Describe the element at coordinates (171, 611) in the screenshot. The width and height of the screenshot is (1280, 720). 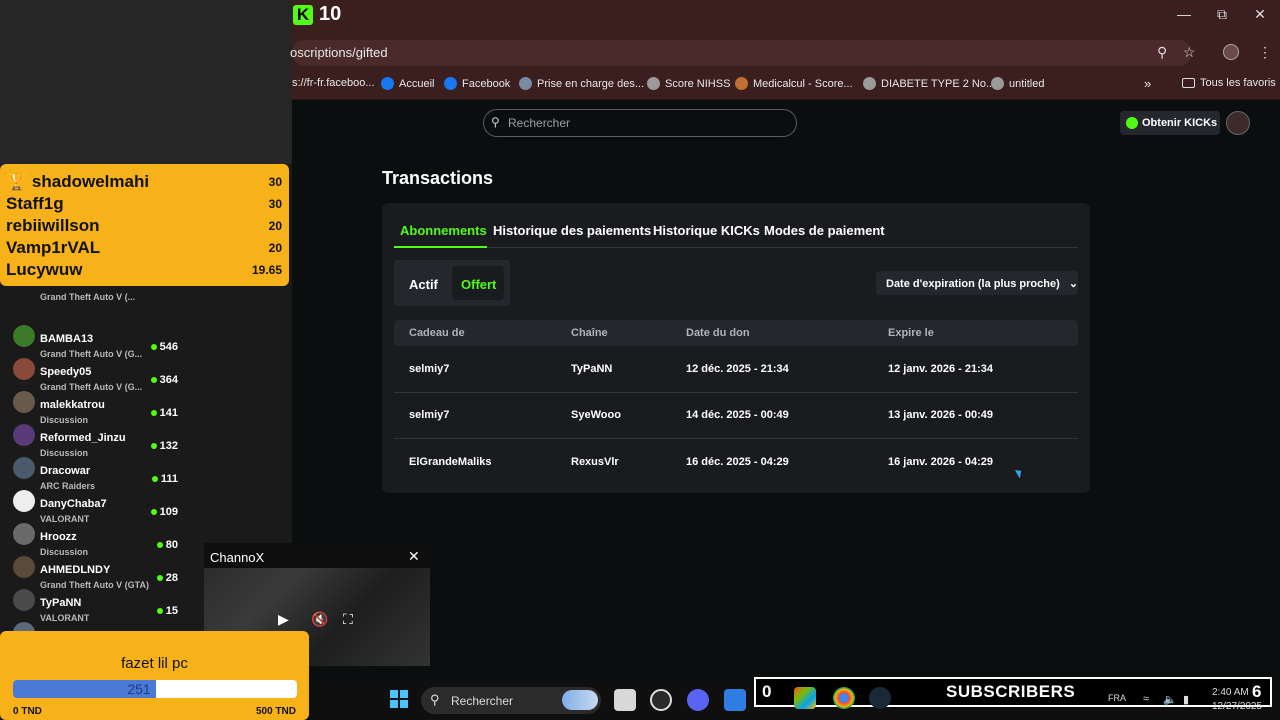
I see `viewer-count-value: 15` at that location.